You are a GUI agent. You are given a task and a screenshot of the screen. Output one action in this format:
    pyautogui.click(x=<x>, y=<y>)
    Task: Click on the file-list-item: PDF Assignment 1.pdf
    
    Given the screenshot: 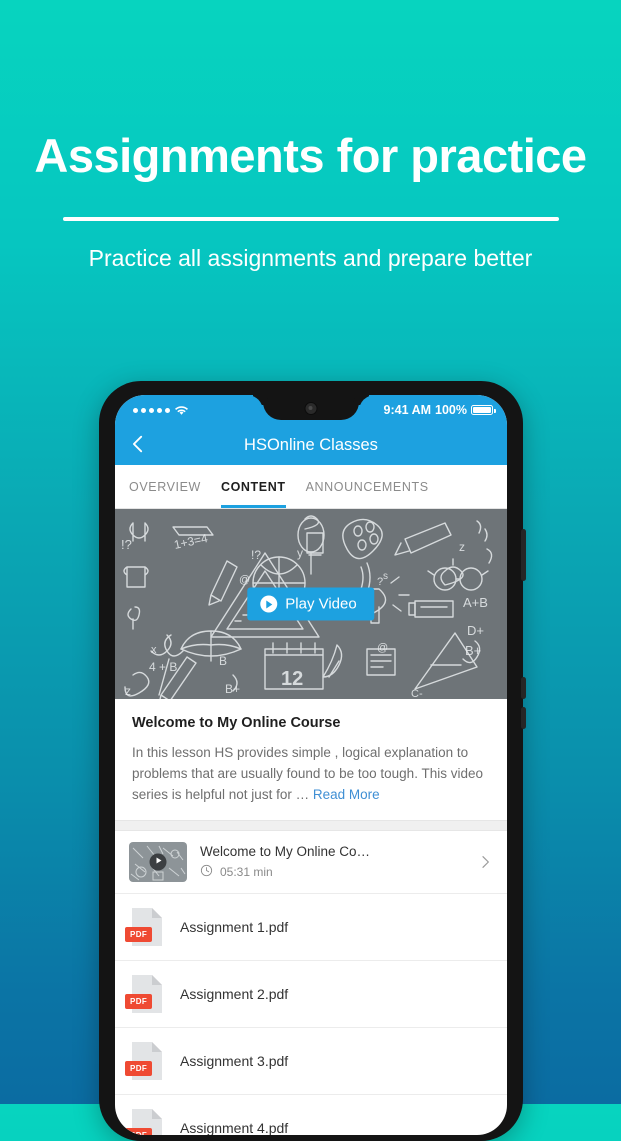 What is the action you would take?
    pyautogui.click(x=311, y=927)
    